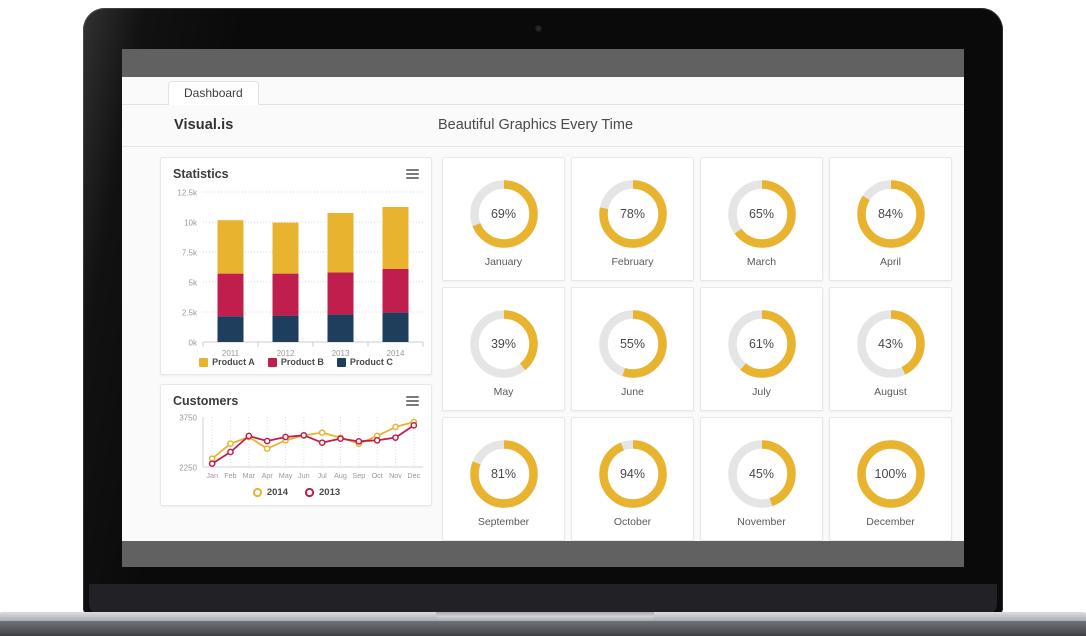 This screenshot has width=1086, height=636. I want to click on donut-card: 78% February, so click(632, 219).